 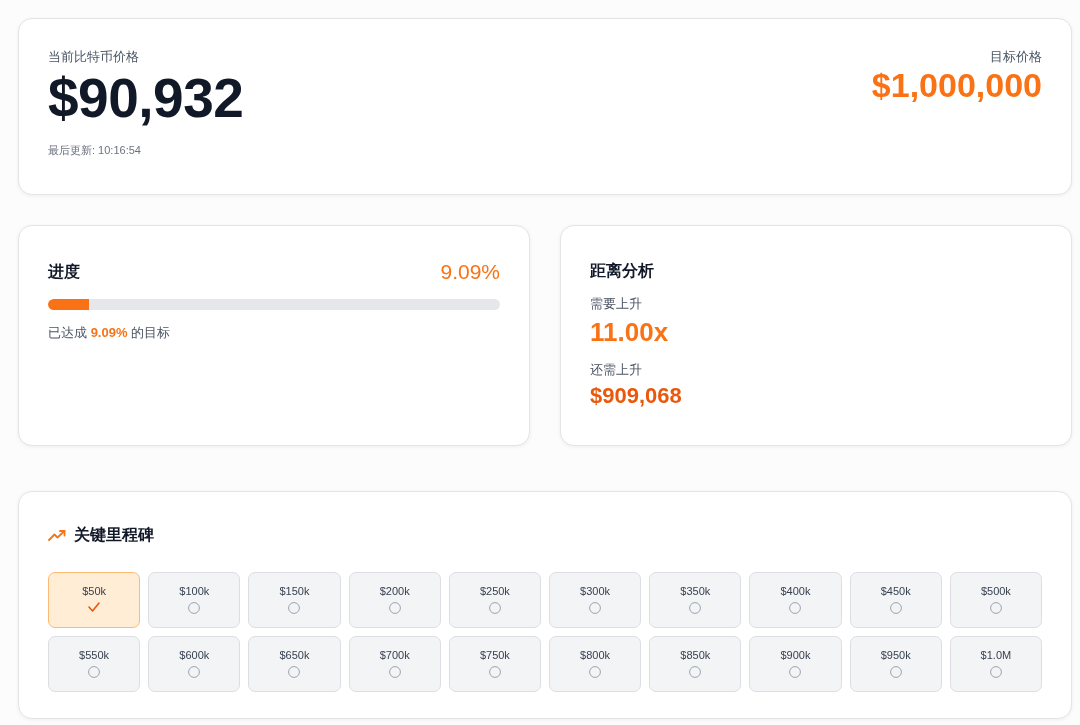 I want to click on current-price: $90,932, so click(x=146, y=98).